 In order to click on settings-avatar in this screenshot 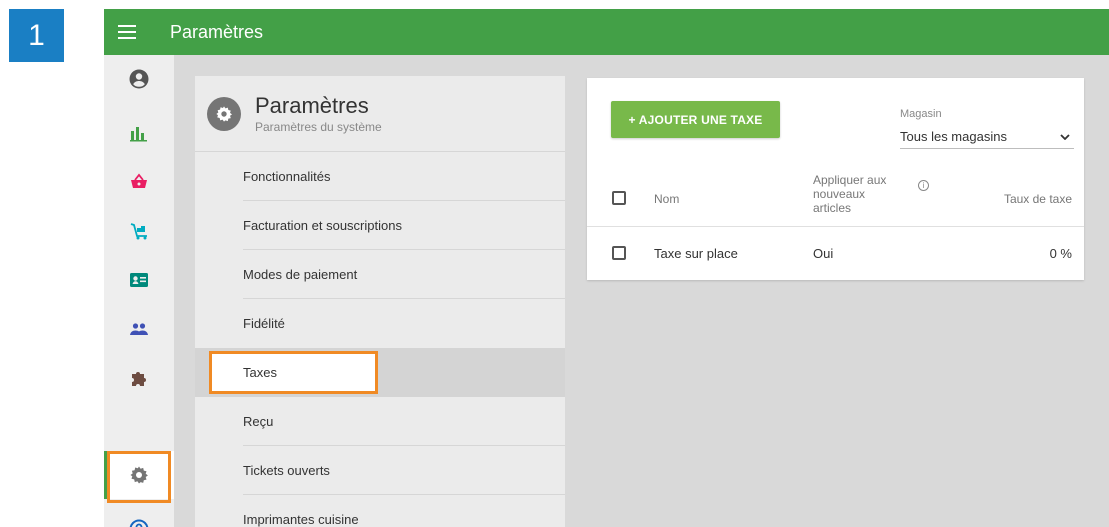, I will do `click(224, 113)`.